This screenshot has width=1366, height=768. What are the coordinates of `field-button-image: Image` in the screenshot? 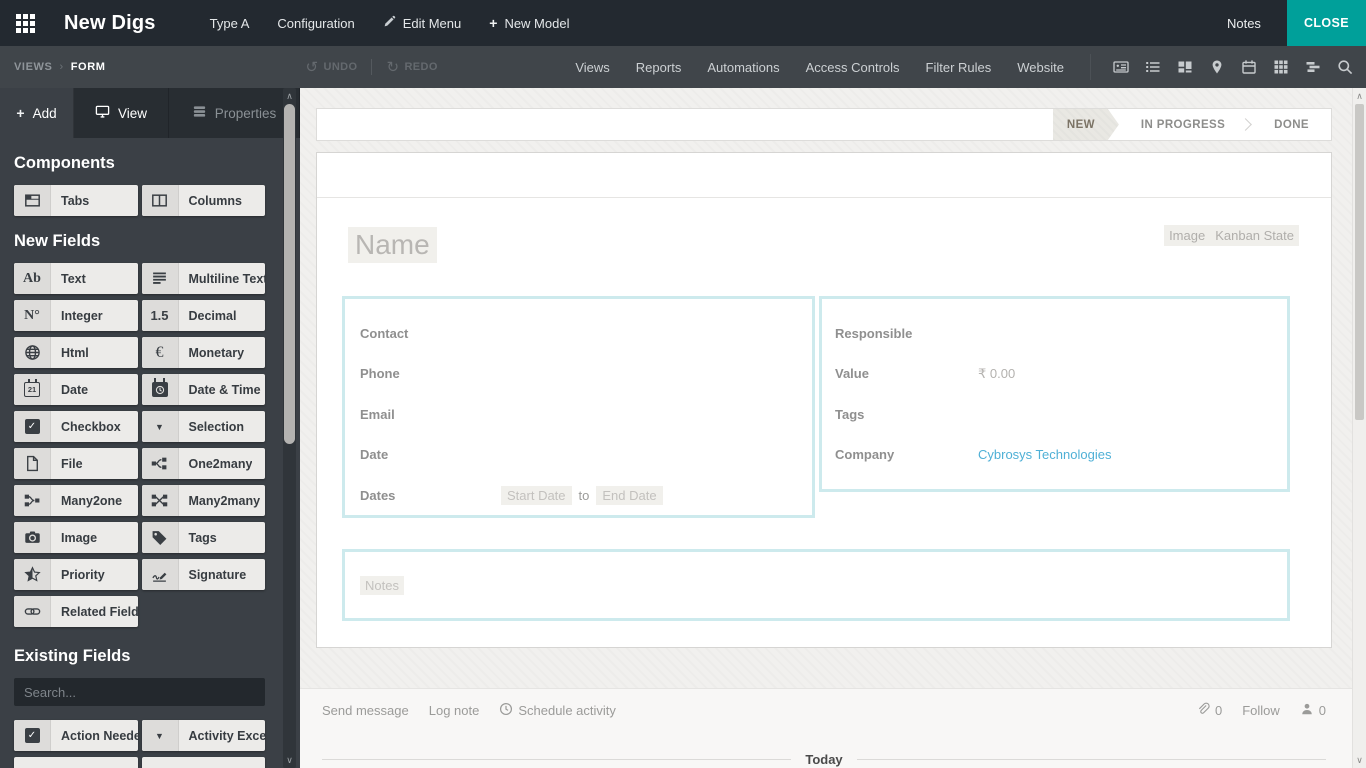 It's located at (76, 537).